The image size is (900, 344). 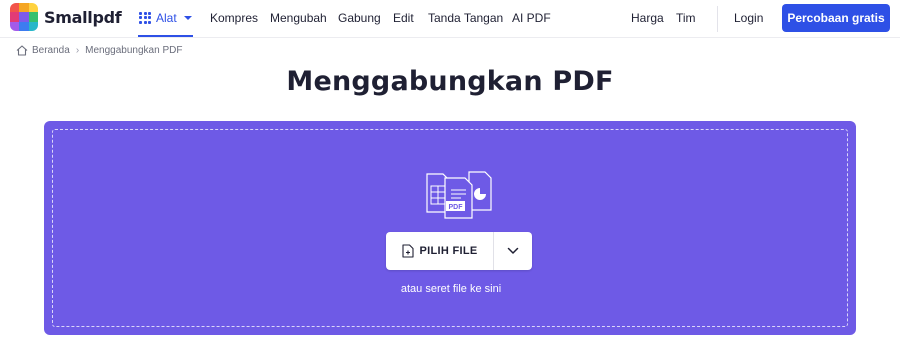 What do you see at coordinates (459, 195) in the screenshot?
I see `documents-illustration-icon: PDF` at bounding box center [459, 195].